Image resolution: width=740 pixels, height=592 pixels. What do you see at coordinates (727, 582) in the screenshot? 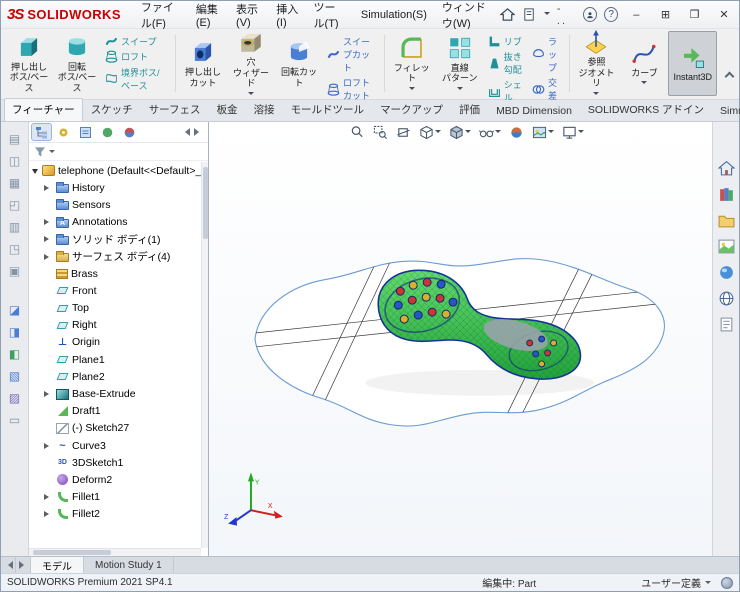
I see `status-badge-icon` at bounding box center [727, 582].